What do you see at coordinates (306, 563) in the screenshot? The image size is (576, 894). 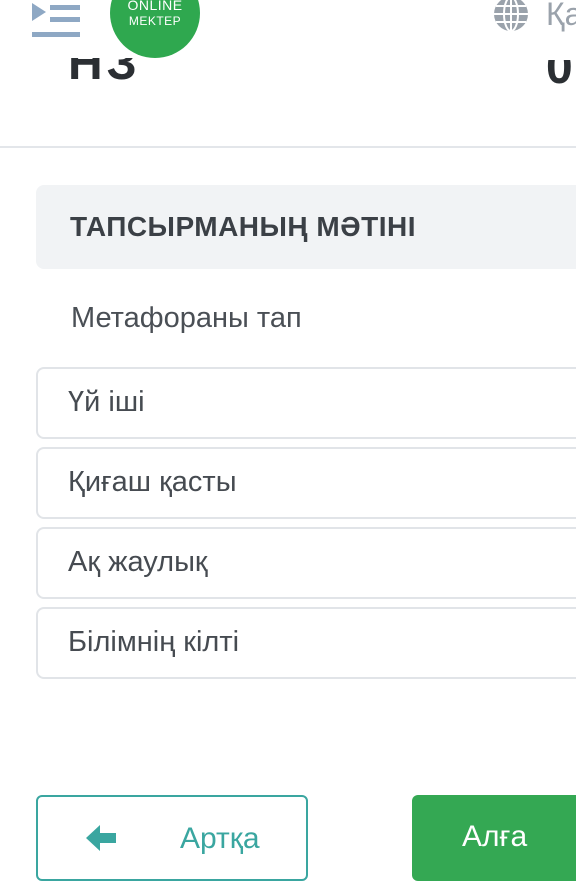 I see `answer-option-3: Ақ жаулық` at bounding box center [306, 563].